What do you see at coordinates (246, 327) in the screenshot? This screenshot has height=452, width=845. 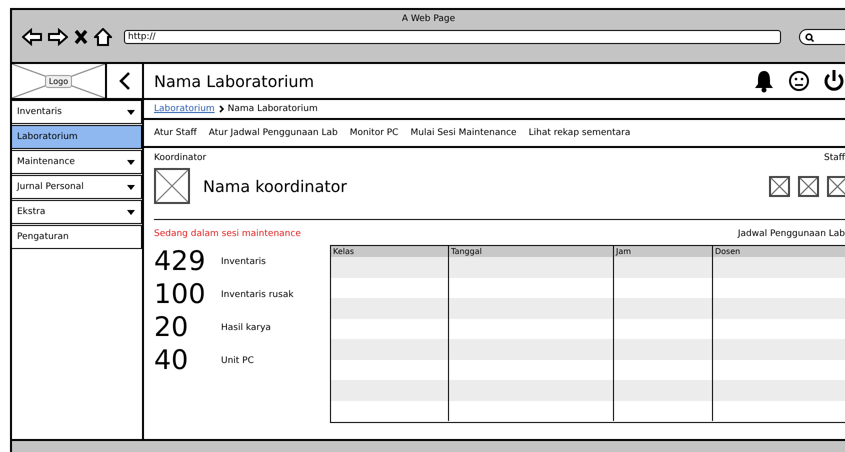 I see `stat-label: Hasil karya` at bounding box center [246, 327].